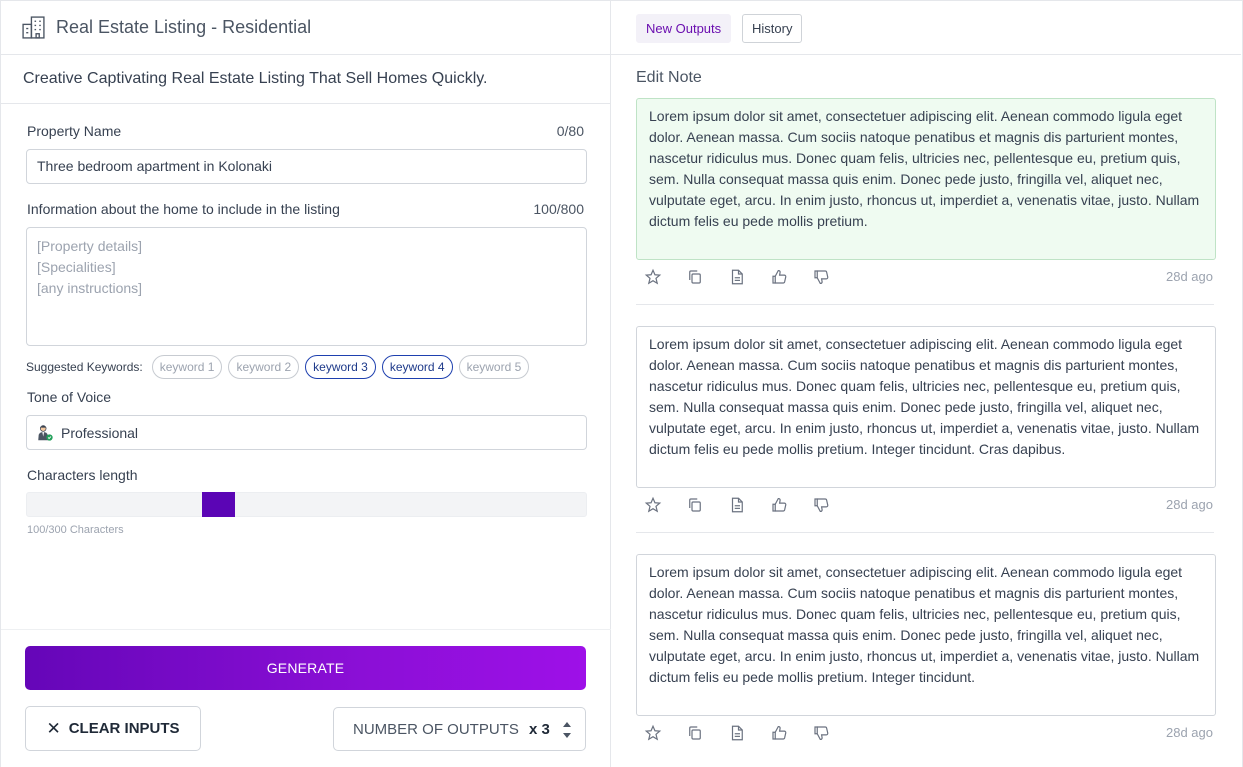 This screenshot has width=1243, height=767. What do you see at coordinates (772, 28) in the screenshot?
I see `tab-history: History` at bounding box center [772, 28].